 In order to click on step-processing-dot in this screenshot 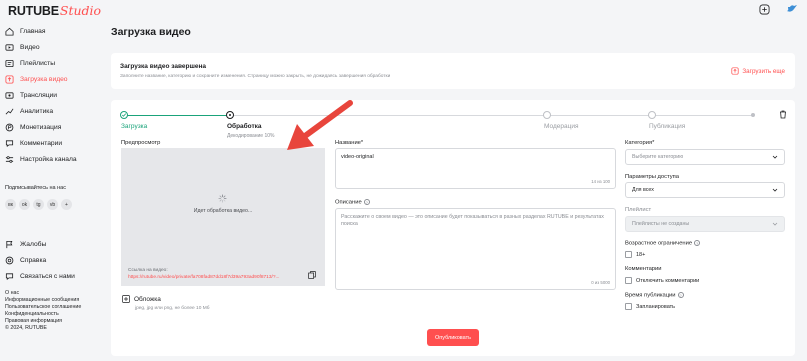, I will do `click(230, 115)`.